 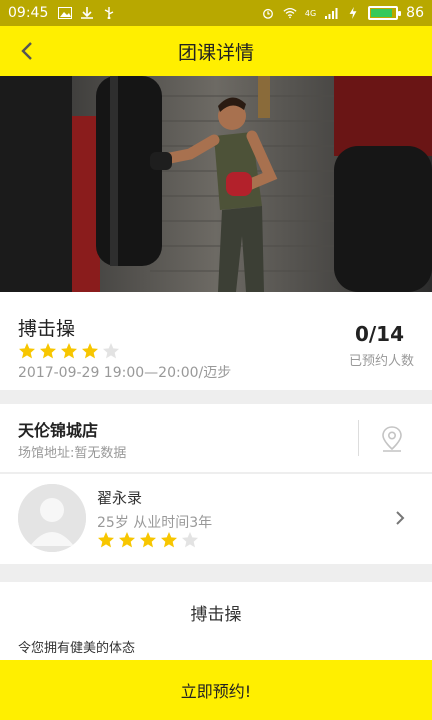 I want to click on course-time-location: 2017-09-29 19:00—20:00/迈步, so click(x=125, y=373).